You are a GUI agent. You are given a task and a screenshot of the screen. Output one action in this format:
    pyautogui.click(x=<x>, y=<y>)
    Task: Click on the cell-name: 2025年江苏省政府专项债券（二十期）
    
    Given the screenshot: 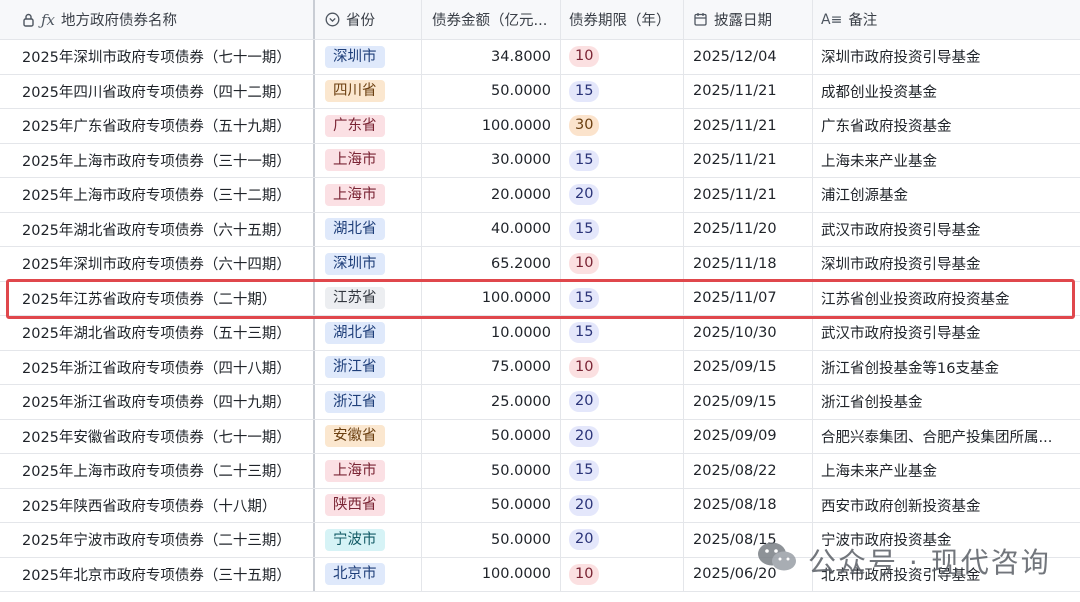 What is the action you would take?
    pyautogui.click(x=157, y=298)
    